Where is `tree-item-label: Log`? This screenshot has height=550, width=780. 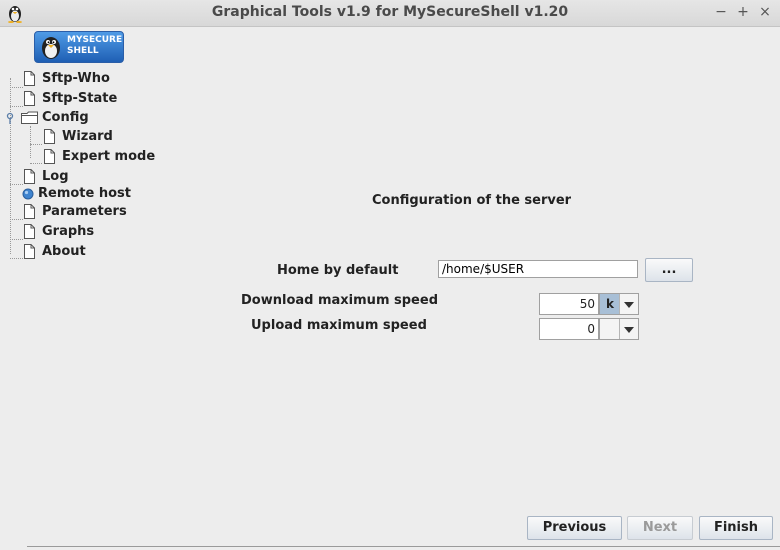
tree-item-label: Log is located at coordinates (55, 176).